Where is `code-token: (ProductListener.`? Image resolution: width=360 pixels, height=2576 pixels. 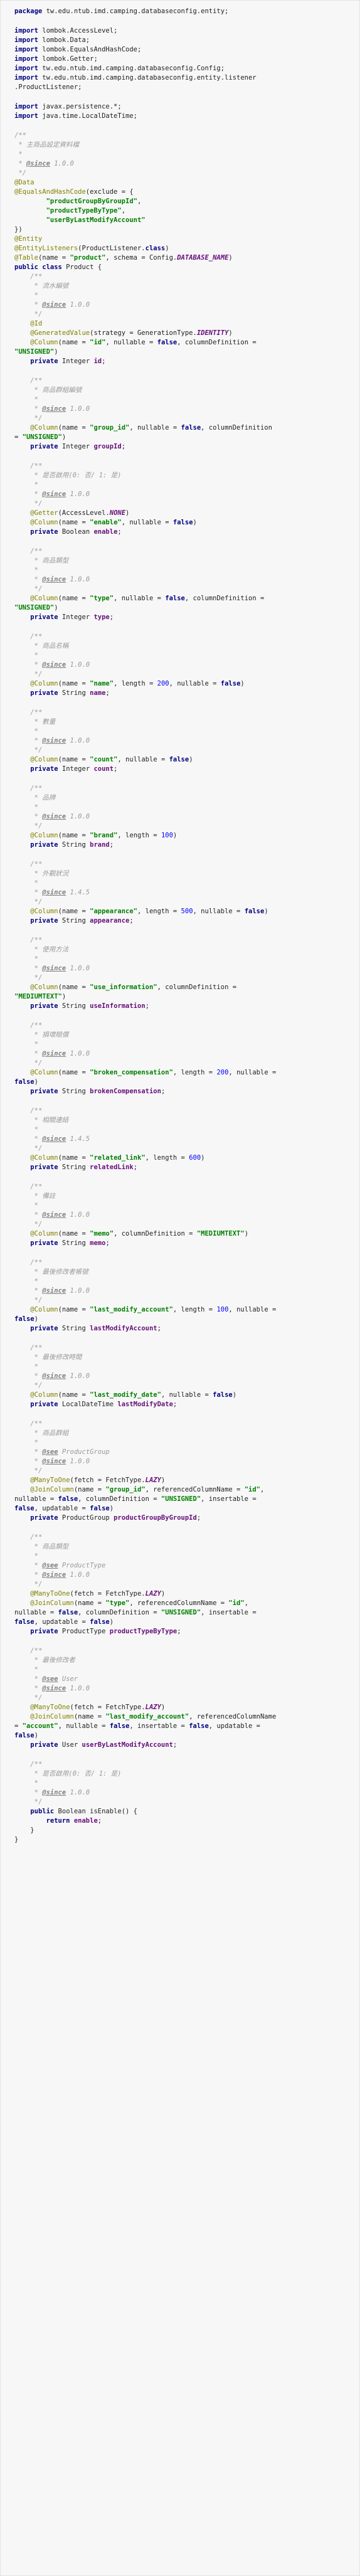
code-token: (ProductListener. is located at coordinates (112, 248).